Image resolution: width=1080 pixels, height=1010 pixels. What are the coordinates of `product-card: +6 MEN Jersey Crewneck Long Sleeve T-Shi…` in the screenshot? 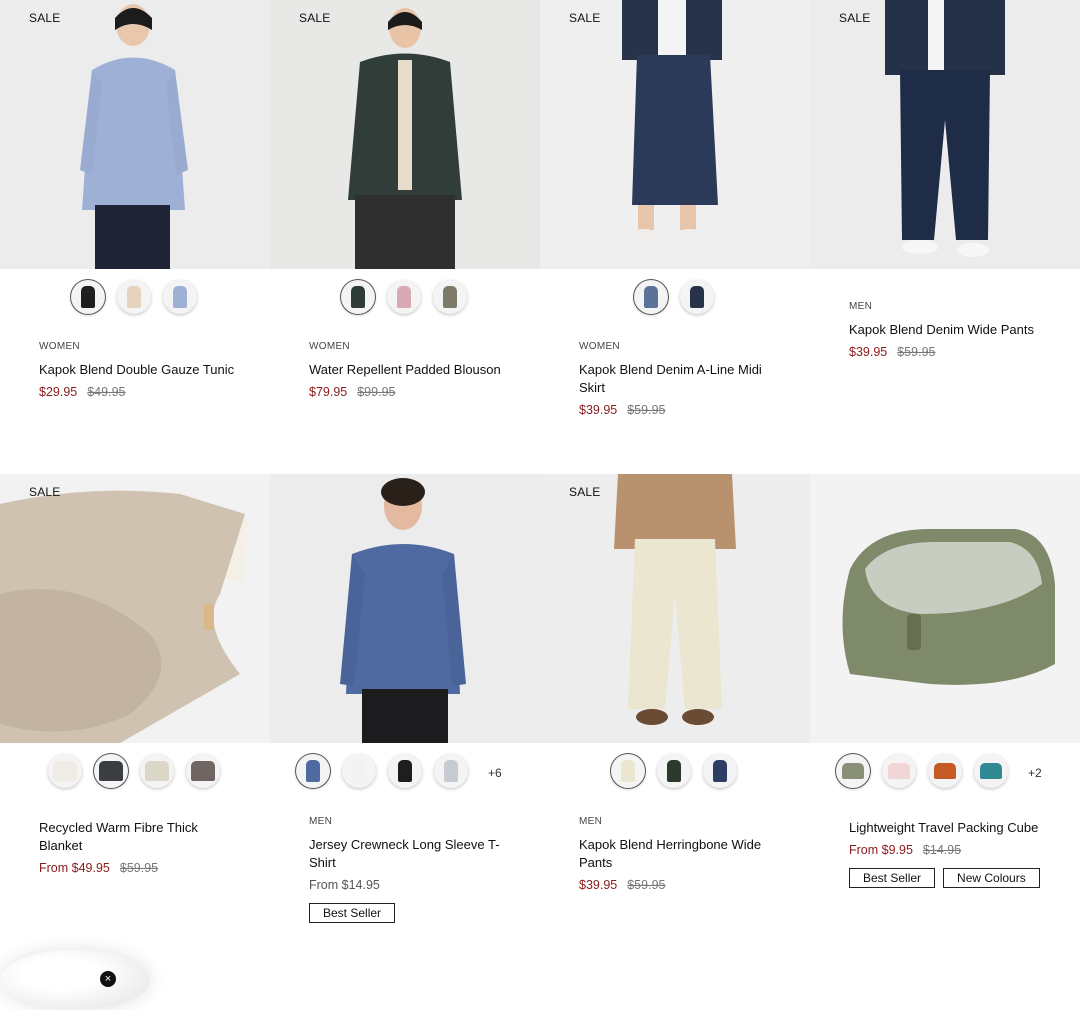 It's located at (405, 698).